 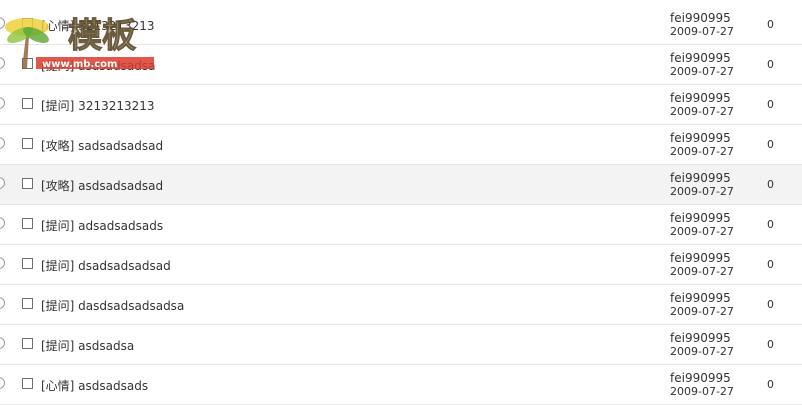 What do you see at coordinates (102, 185) in the screenshot?
I see `topic-title: [攻略] asdsadsadsad` at bounding box center [102, 185].